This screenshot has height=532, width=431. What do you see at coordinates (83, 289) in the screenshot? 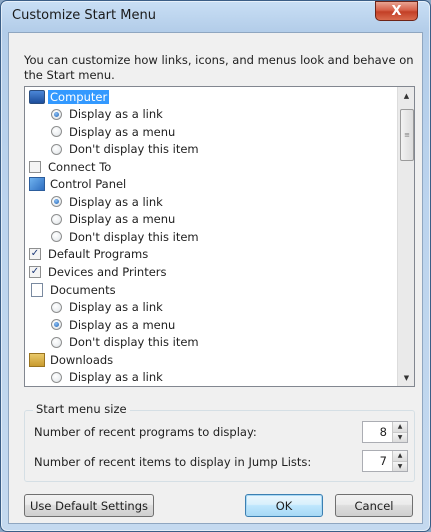
I see `list-item-label: Documents` at bounding box center [83, 289].